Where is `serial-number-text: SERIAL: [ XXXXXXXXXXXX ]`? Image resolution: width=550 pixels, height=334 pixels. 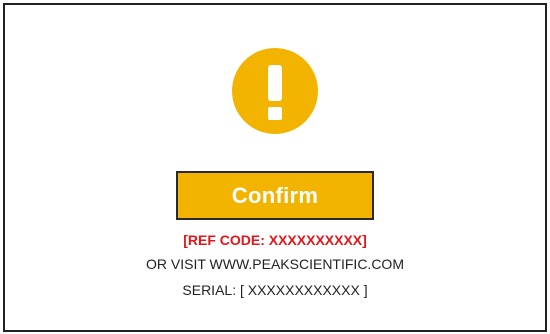 serial-number-text: SERIAL: [ XXXXXXXXXXXX ] is located at coordinates (275, 290).